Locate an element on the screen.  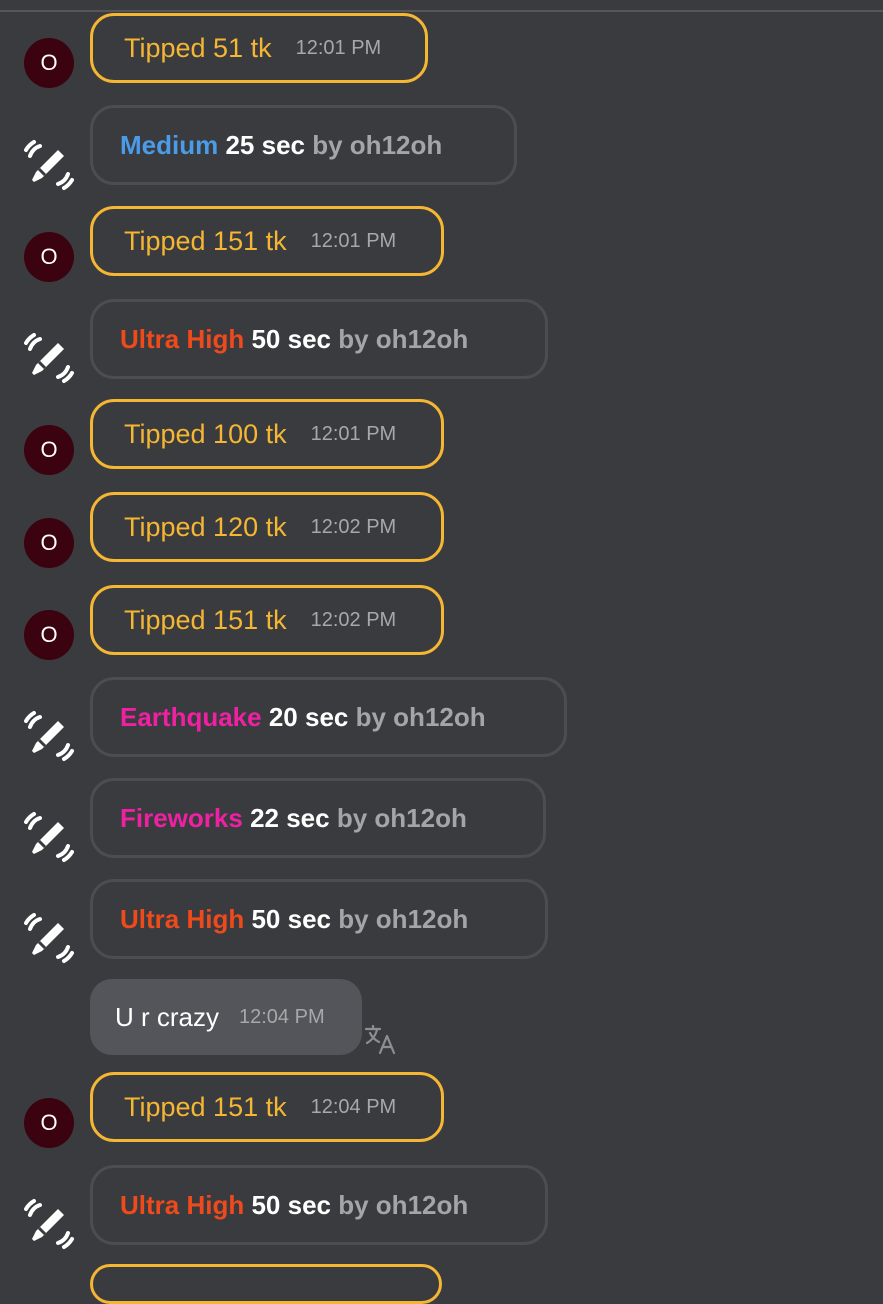
tip-text: Tipped 51 tk is located at coordinates (198, 47).